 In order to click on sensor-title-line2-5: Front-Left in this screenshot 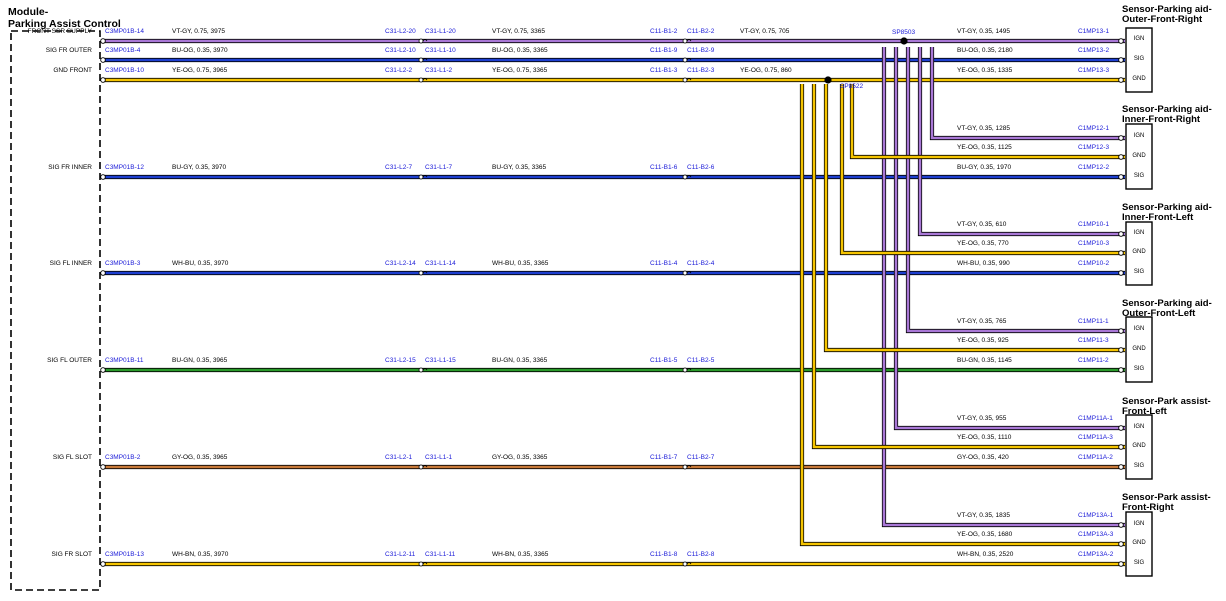, I will do `click(1144, 411)`.